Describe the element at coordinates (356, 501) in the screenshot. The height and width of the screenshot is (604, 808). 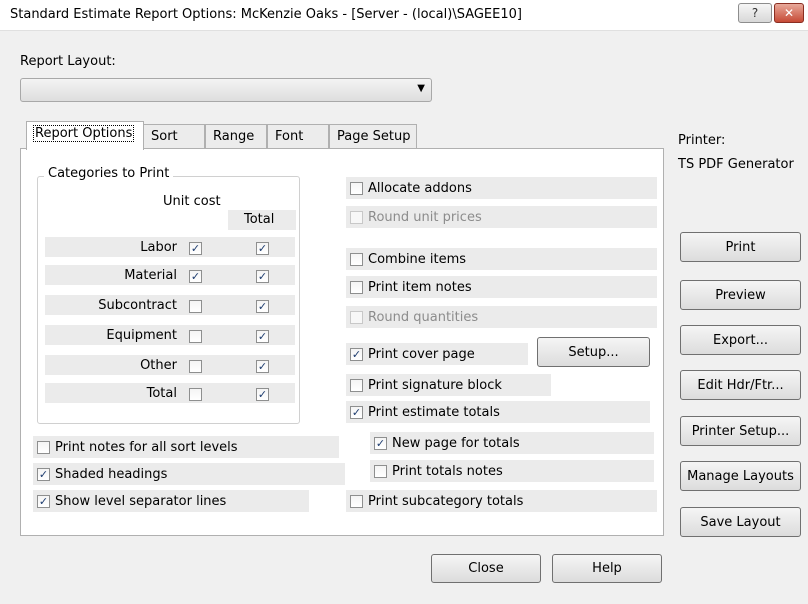
I see `print-subcategory-totals-checkbox` at that location.